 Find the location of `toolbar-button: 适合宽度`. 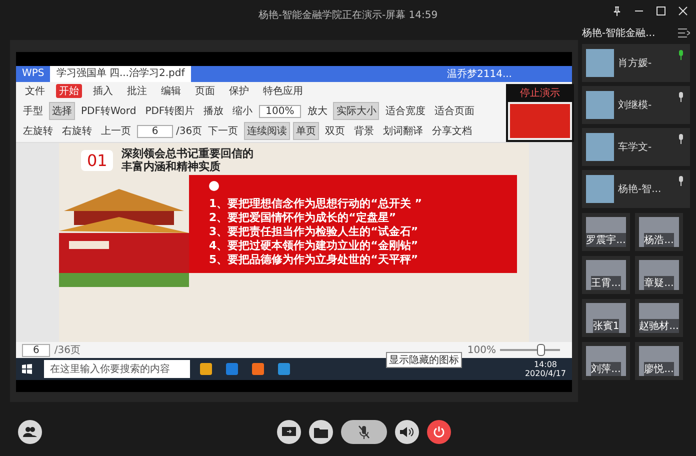

toolbar-button: 适合宽度 is located at coordinates (405, 111).